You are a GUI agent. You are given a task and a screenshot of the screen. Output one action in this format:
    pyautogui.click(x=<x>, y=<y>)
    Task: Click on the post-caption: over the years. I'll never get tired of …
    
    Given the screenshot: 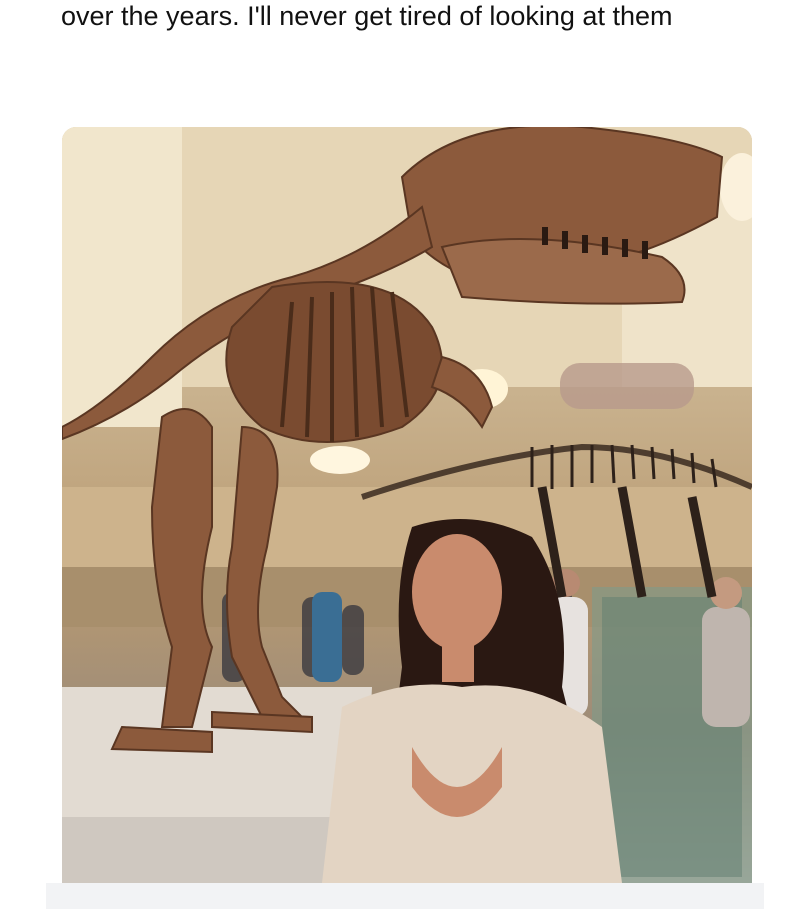 What is the action you would take?
    pyautogui.click(x=367, y=16)
    